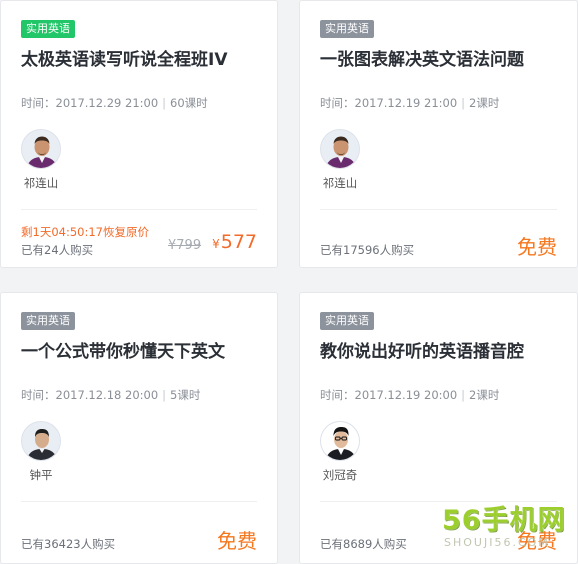 The image size is (578, 564). What do you see at coordinates (422, 349) in the screenshot?
I see `course-title: 教你说出好听的英语播音腔` at bounding box center [422, 349].